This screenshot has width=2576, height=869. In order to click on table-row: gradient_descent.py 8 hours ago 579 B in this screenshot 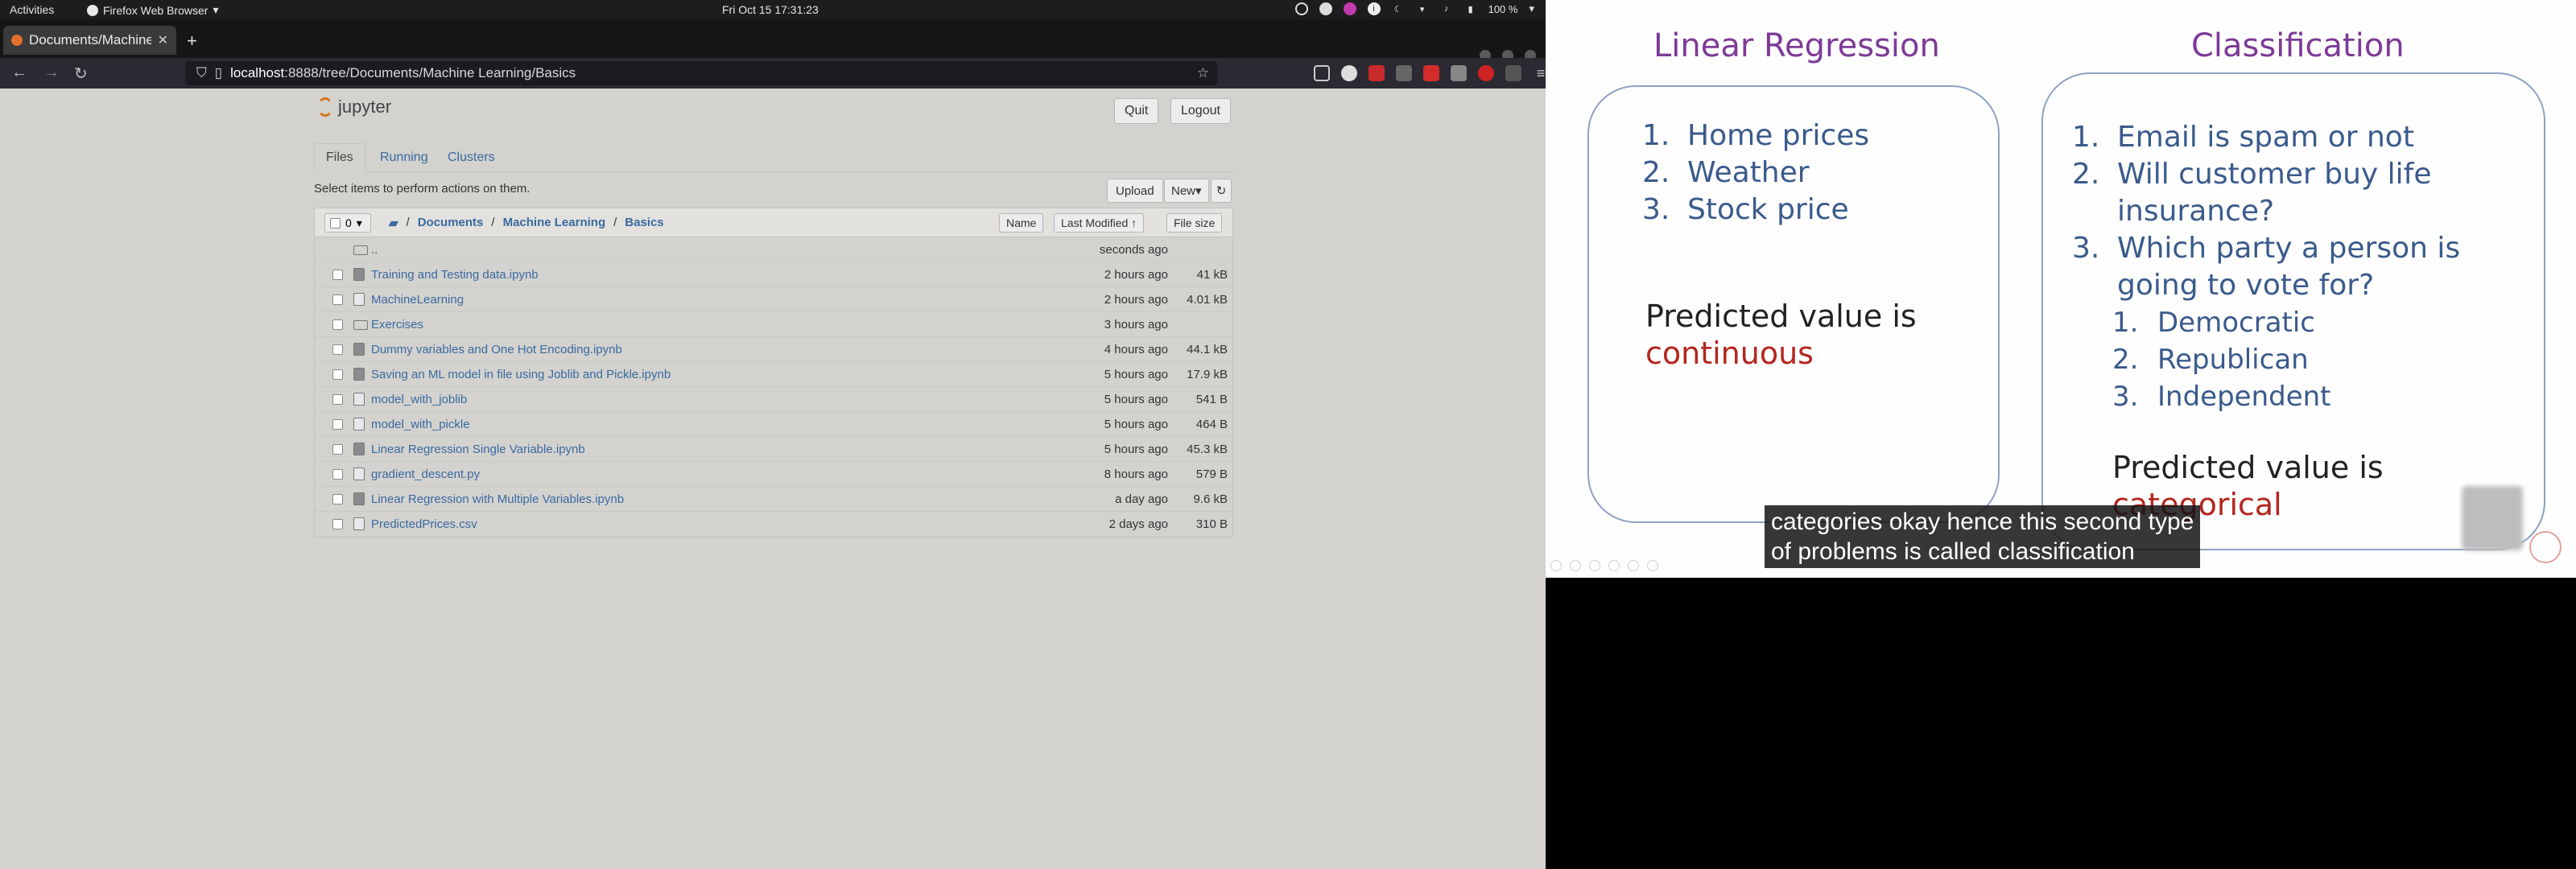, I will do `click(773, 475)`.